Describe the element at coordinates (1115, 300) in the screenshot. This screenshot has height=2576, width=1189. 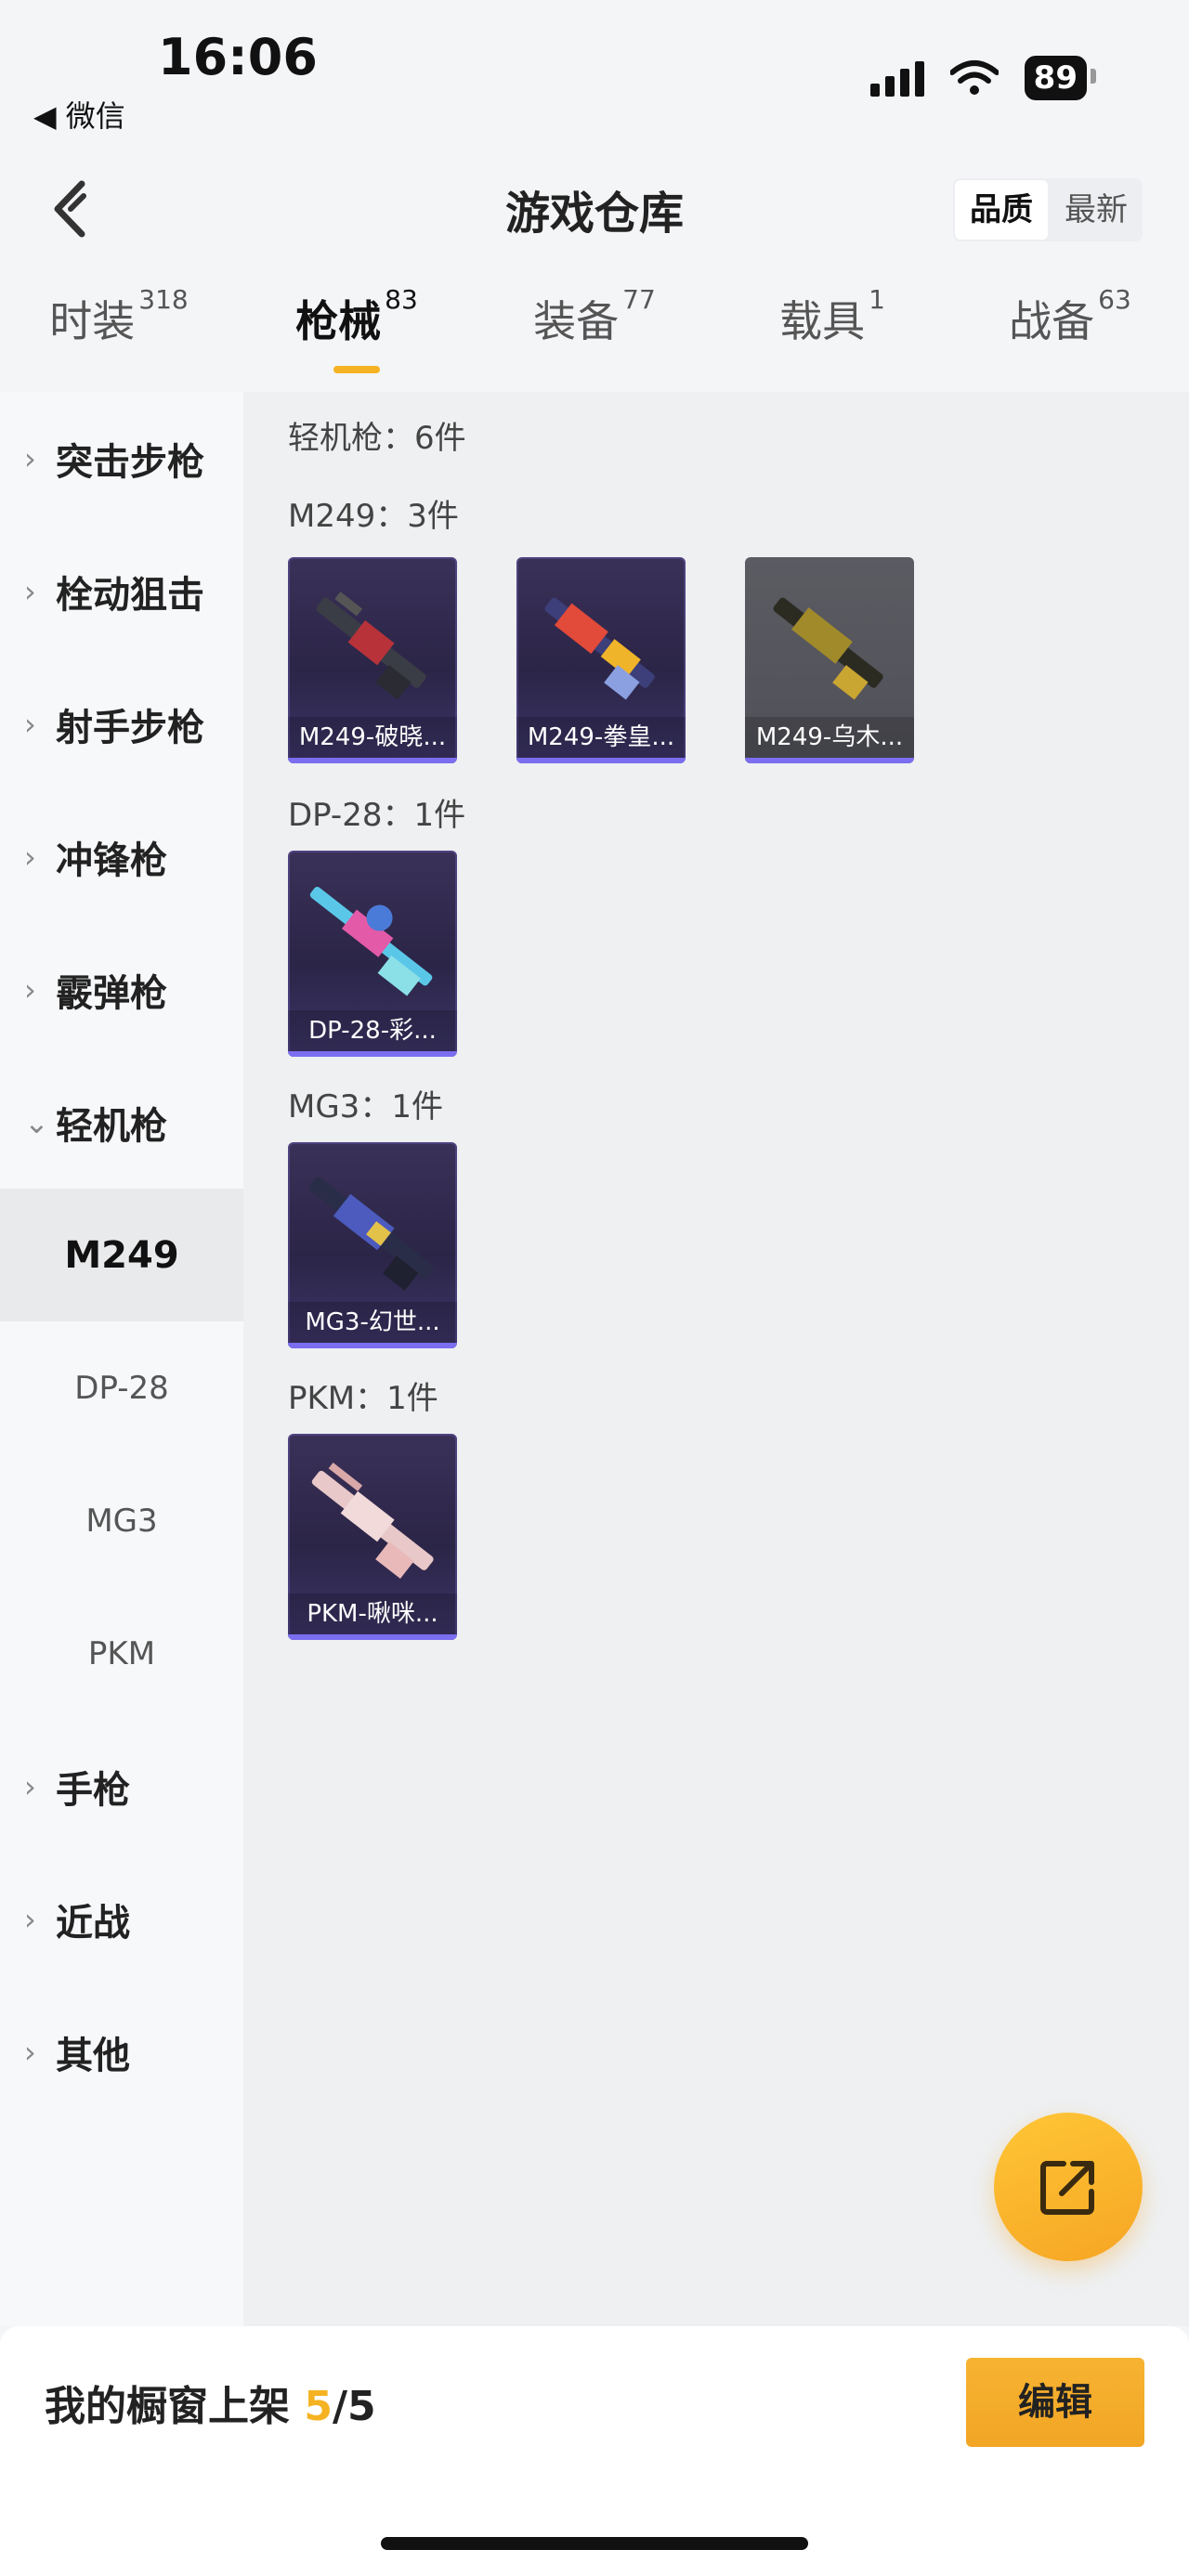
I see `tab-count: 63` at that location.